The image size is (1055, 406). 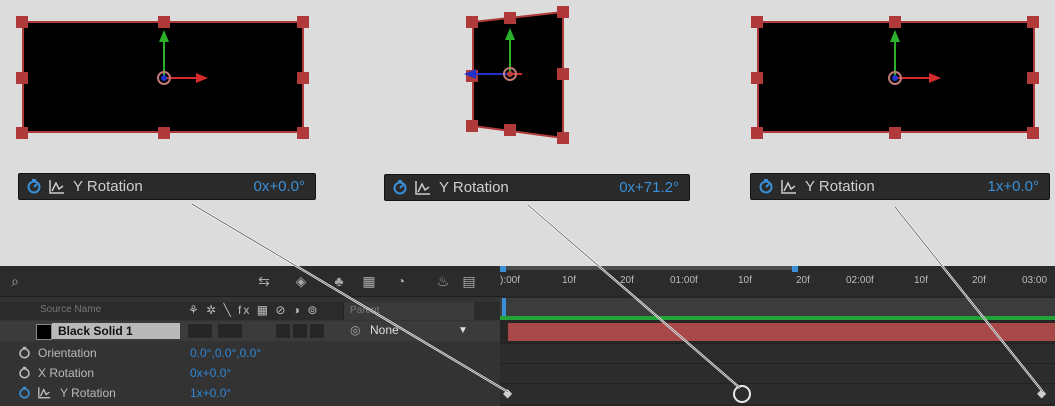 I want to click on comp-flowchart-icon: ⇆, so click(x=264, y=281).